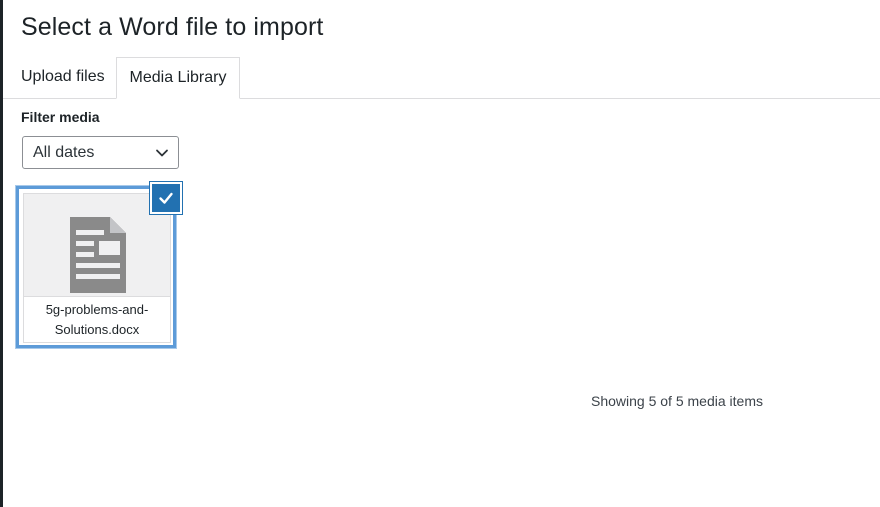 The width and height of the screenshot is (880, 507). Describe the element at coordinates (677, 401) in the screenshot. I see `media-count-status: Showing 5 of 5 media items` at that location.